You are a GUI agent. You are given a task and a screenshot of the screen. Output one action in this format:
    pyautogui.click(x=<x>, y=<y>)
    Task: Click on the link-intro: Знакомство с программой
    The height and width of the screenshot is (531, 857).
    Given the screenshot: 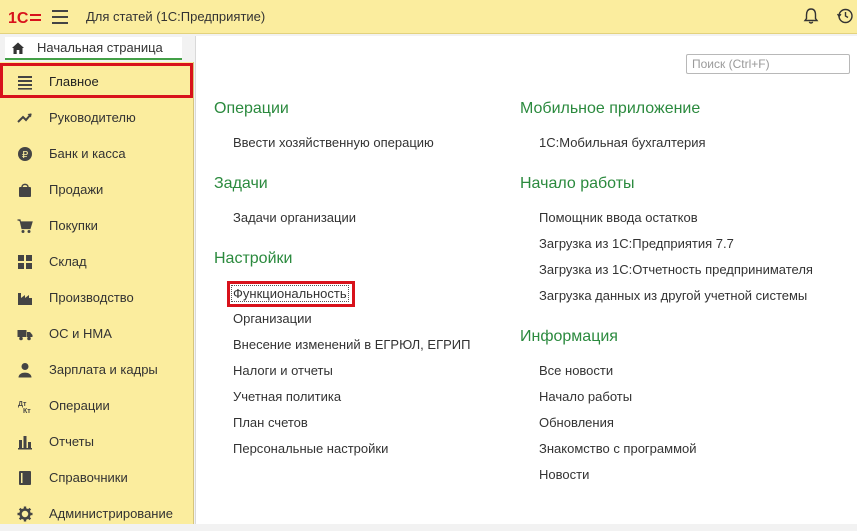 What is the action you would take?
    pyautogui.click(x=618, y=448)
    